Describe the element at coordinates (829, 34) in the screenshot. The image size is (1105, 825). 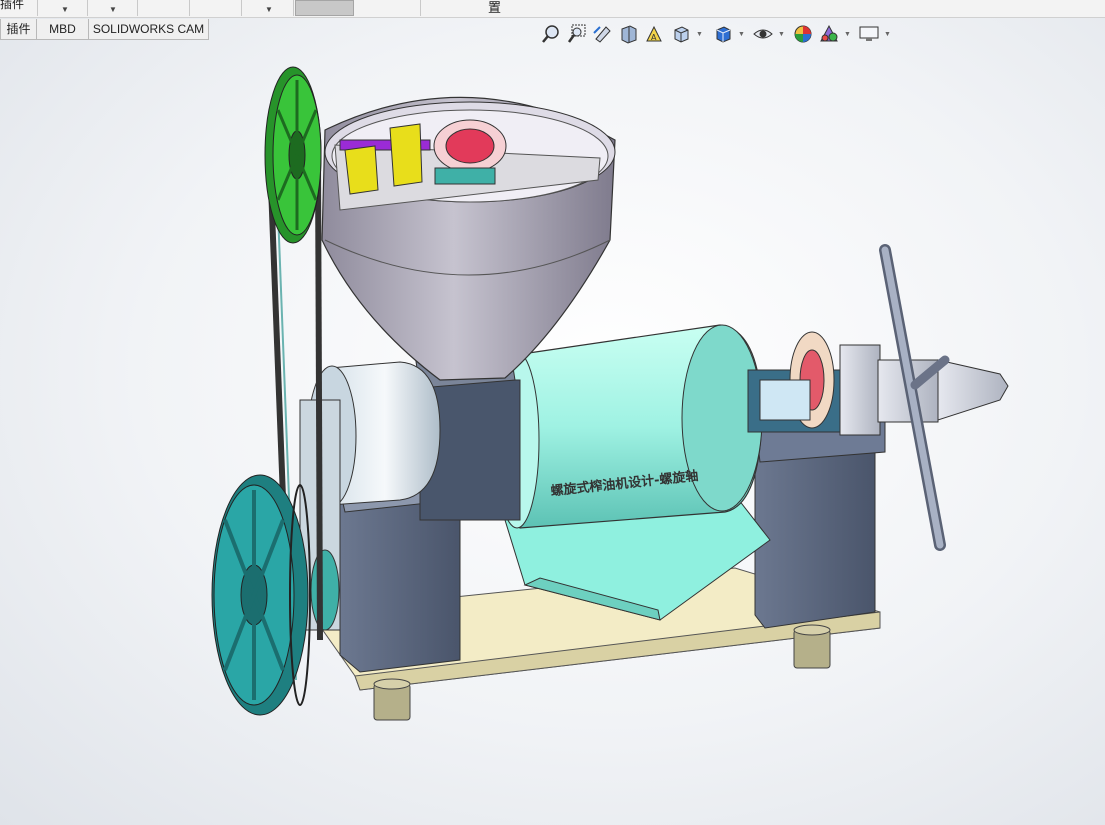
I see `apply-scene-icon` at that location.